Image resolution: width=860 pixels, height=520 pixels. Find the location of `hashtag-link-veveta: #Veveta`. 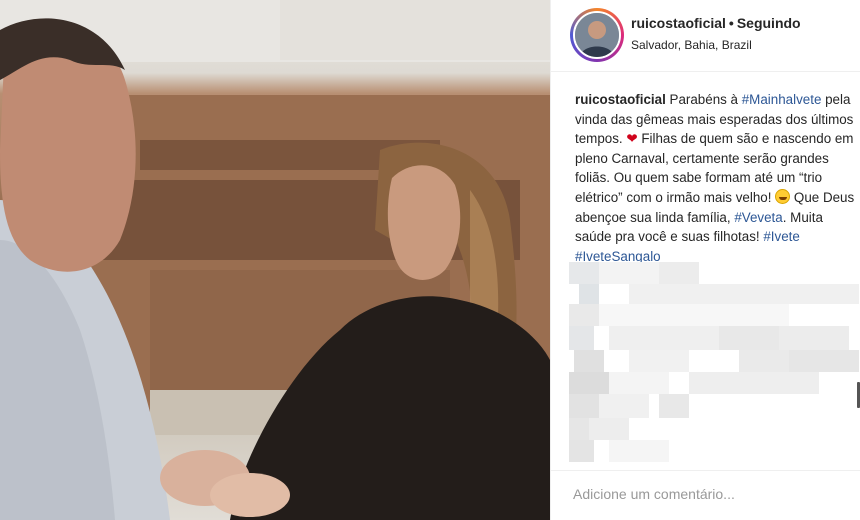

hashtag-link-veveta: #Veveta is located at coordinates (758, 217).